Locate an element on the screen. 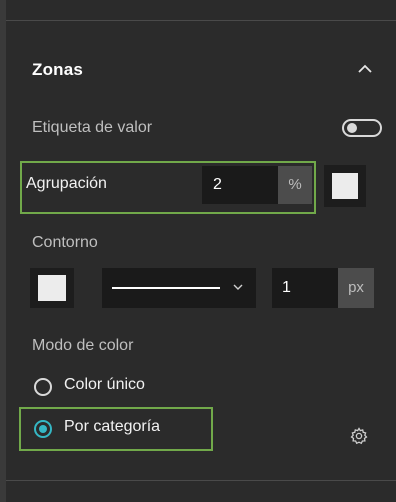 This screenshot has width=396, height=502. gear-icon is located at coordinates (359, 436).